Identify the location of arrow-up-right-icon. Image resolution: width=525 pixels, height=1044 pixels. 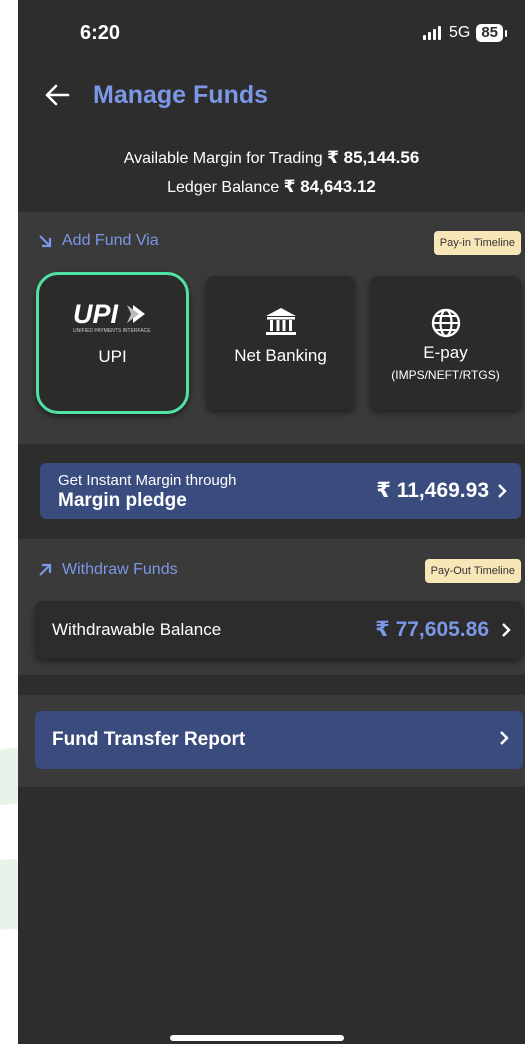
(45, 569).